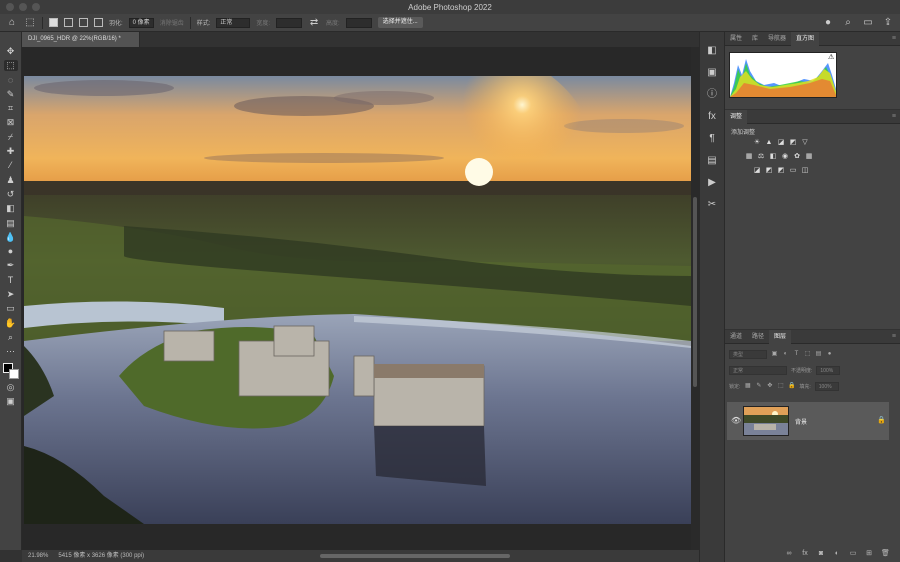 This screenshot has height=562, width=900. What do you see at coordinates (758, 386) in the screenshot?
I see `lock-image-icon: ✎` at bounding box center [758, 386].